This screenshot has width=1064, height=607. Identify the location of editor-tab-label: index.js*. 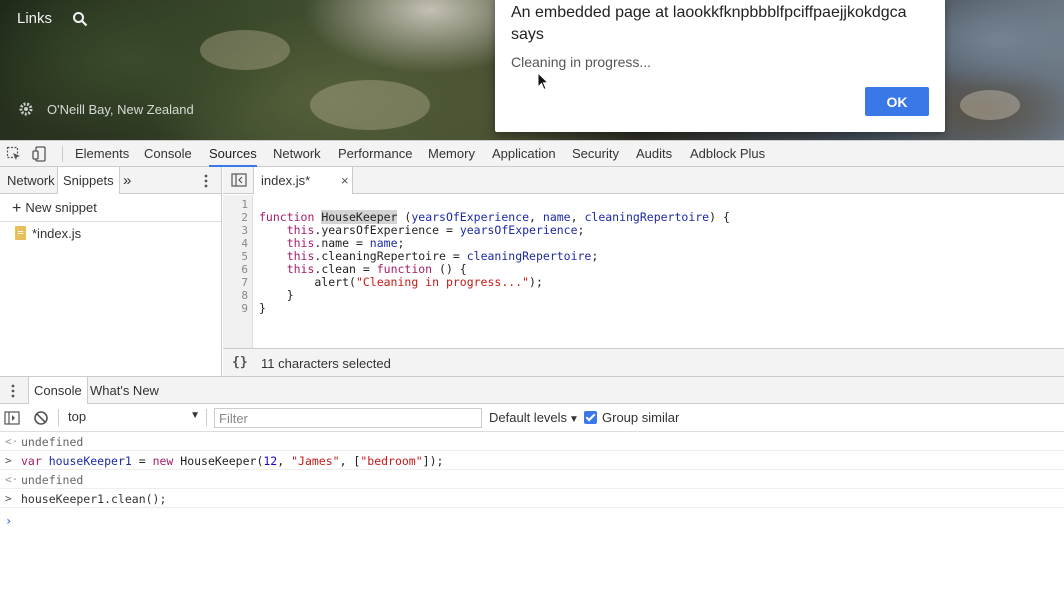
(286, 180).